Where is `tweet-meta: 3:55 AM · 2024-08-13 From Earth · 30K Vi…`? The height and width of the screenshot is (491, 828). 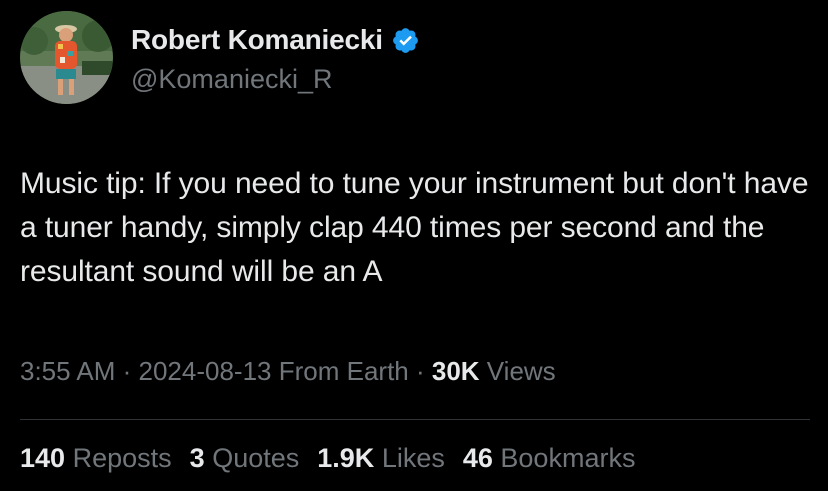
tweet-meta: 3:55 AM · 2024-08-13 From Earth · 30K Vi… is located at coordinates (288, 371).